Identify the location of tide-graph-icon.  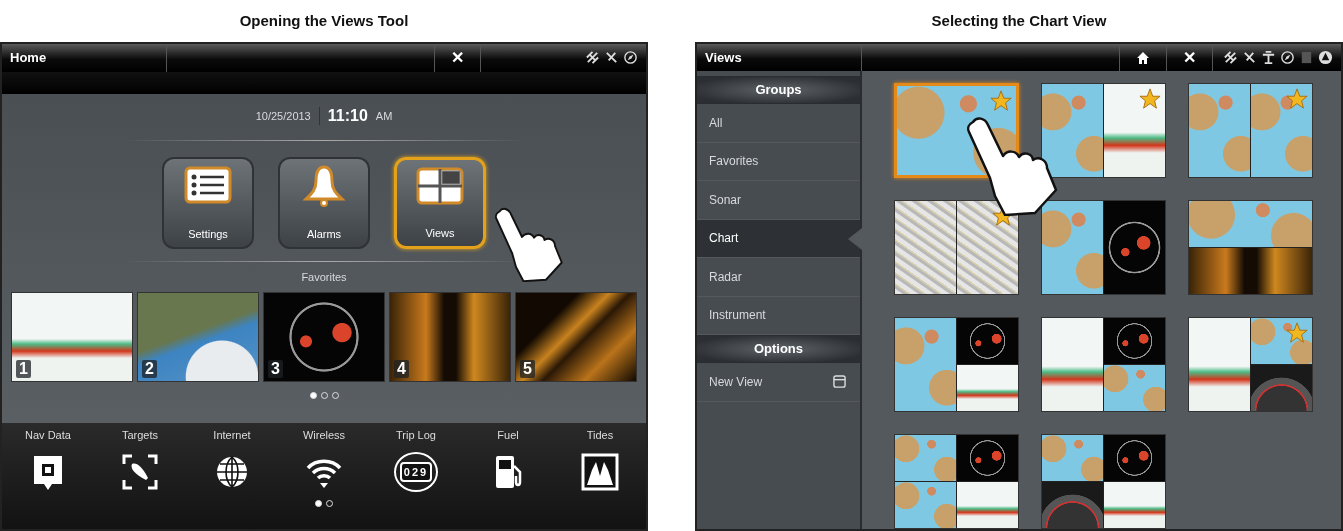
(600, 471).